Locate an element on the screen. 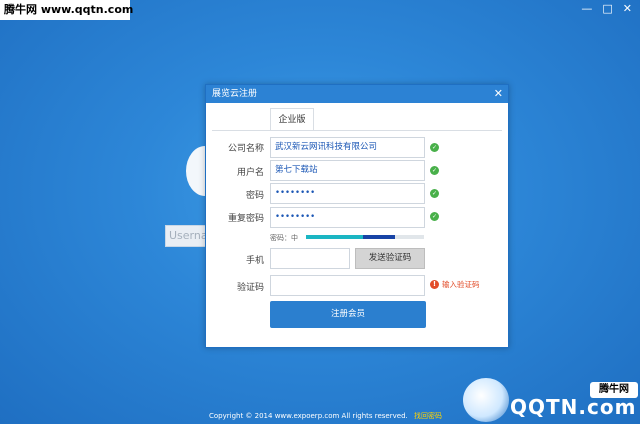 This screenshot has height=424, width=640. company-label: 公司名称 is located at coordinates (245, 149).